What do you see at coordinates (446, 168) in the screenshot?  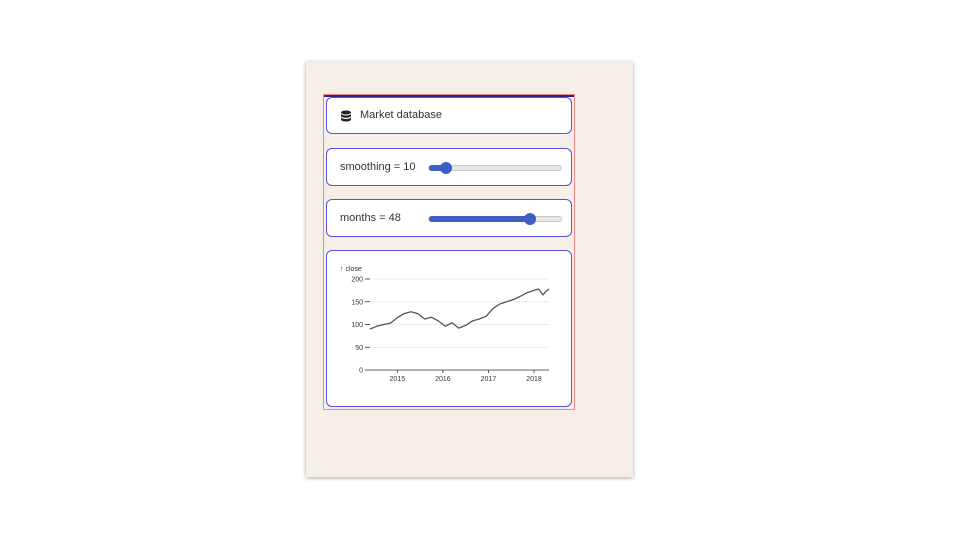 I see `smoothing-slider-thumb` at bounding box center [446, 168].